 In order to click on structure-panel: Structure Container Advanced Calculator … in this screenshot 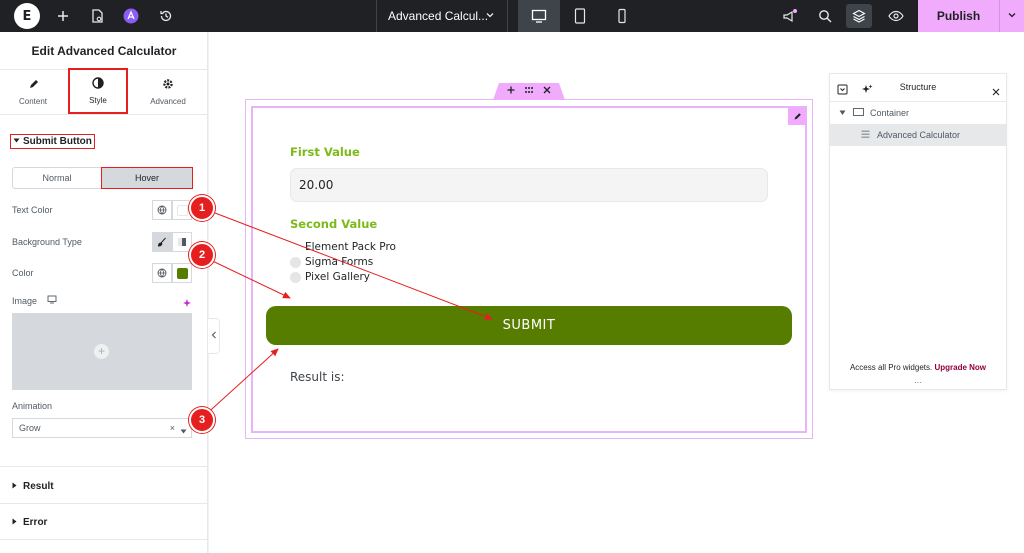, I will do `click(918, 231)`.